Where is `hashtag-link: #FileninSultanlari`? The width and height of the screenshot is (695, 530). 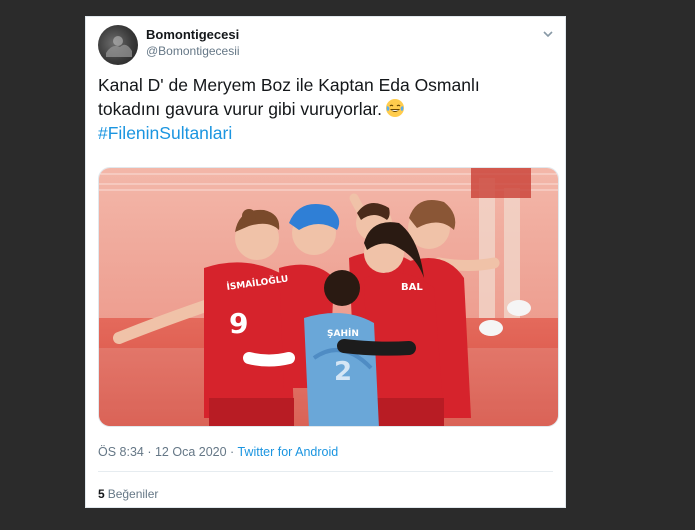 hashtag-link: #FileninSultanlari is located at coordinates (326, 133).